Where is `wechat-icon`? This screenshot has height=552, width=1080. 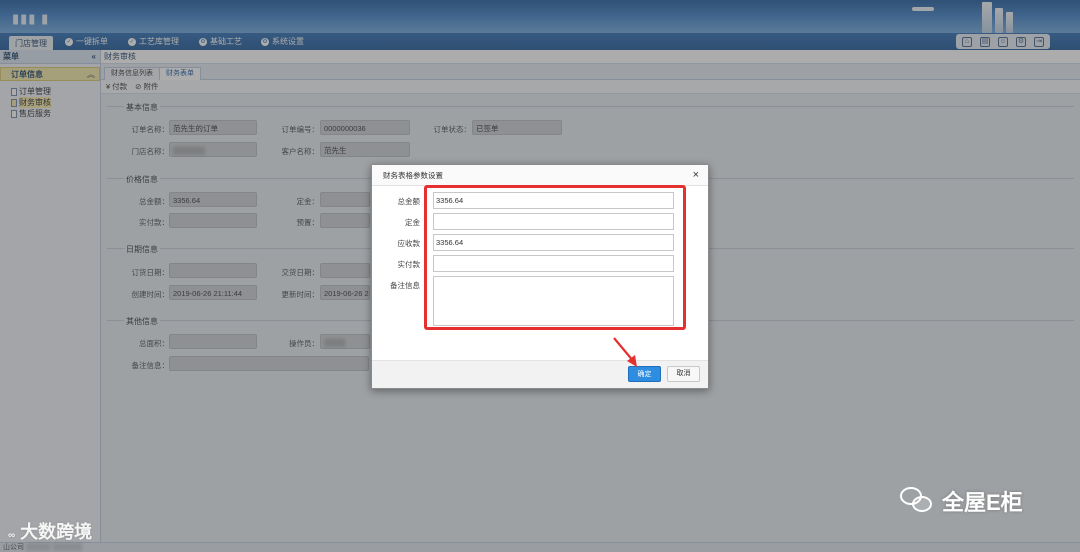 wechat-icon is located at coordinates (917, 501).